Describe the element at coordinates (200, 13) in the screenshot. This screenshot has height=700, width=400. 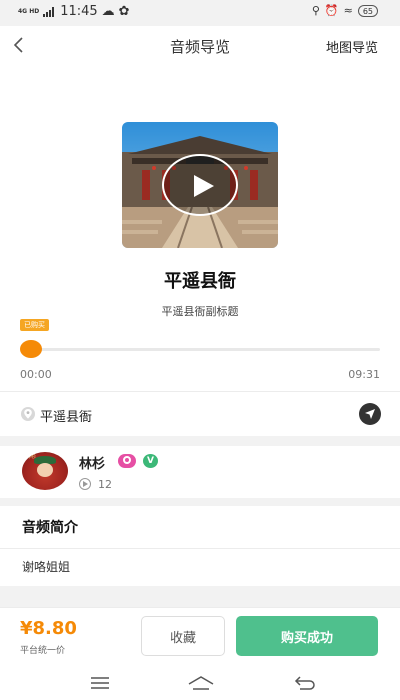
I see `status-bar: 4G HD 11:45 ☁ ✿ ⚲ ⏰ ≈ 65` at that location.